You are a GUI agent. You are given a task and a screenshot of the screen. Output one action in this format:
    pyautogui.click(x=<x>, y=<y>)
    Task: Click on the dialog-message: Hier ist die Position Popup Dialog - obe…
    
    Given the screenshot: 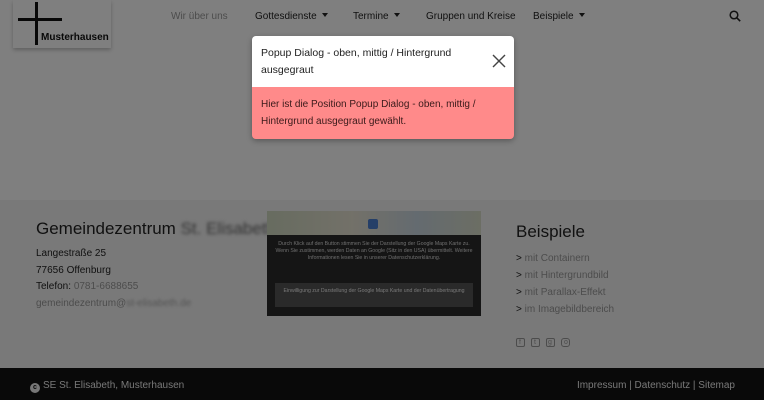 What is the action you would take?
    pyautogui.click(x=368, y=113)
    